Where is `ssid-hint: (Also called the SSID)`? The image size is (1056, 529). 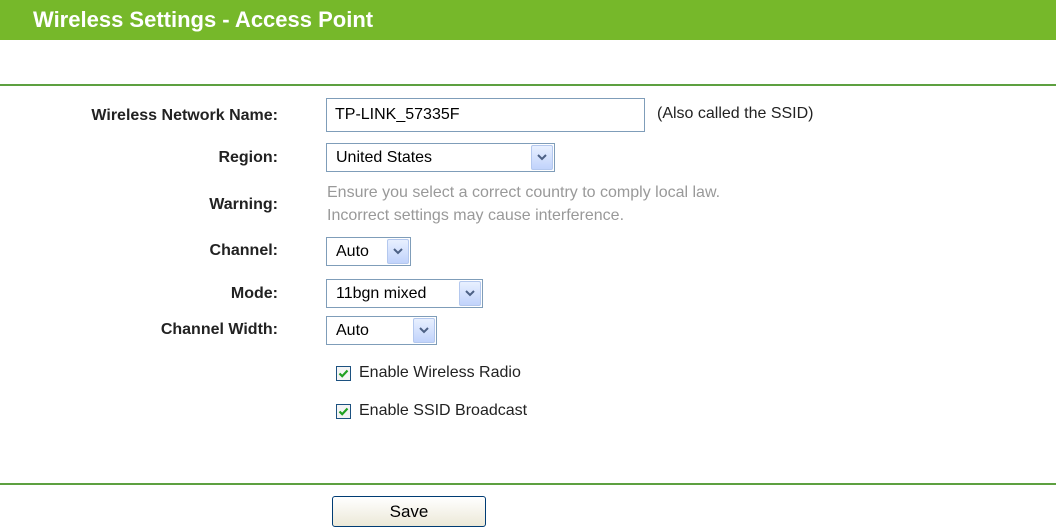
ssid-hint: (Also called the SSID) is located at coordinates (735, 113).